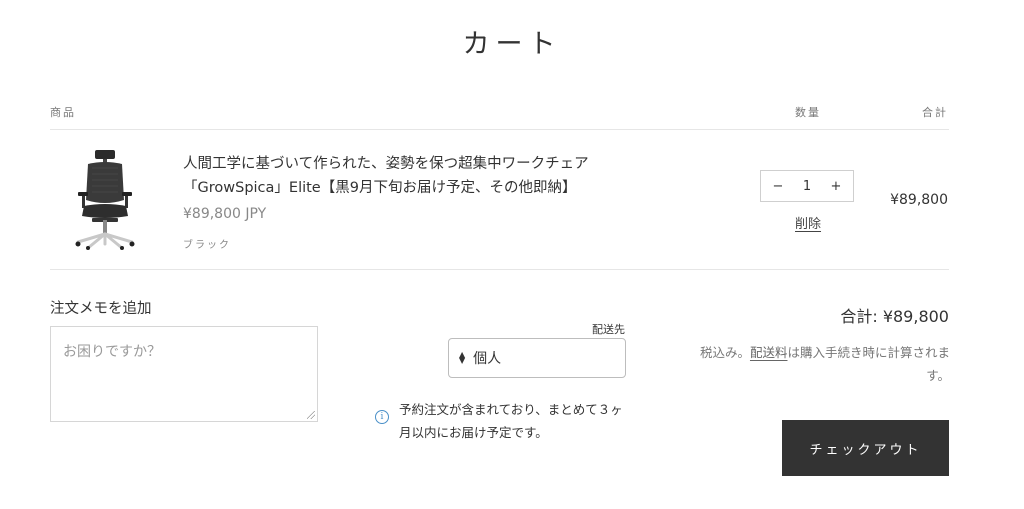  I want to click on column-header-quantity: 数量, so click(808, 112).